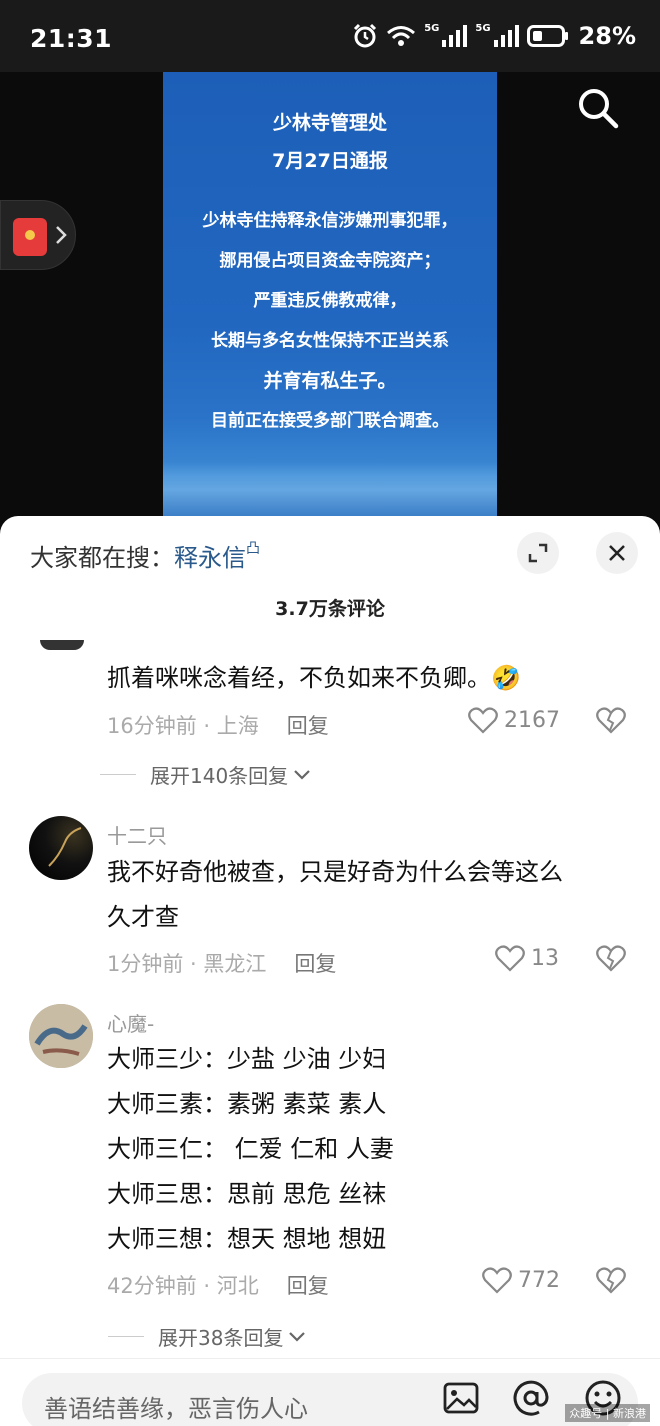 Image resolution: width=660 pixels, height=1426 pixels. What do you see at coordinates (455, 36) in the screenshot?
I see `signal-icon` at bounding box center [455, 36].